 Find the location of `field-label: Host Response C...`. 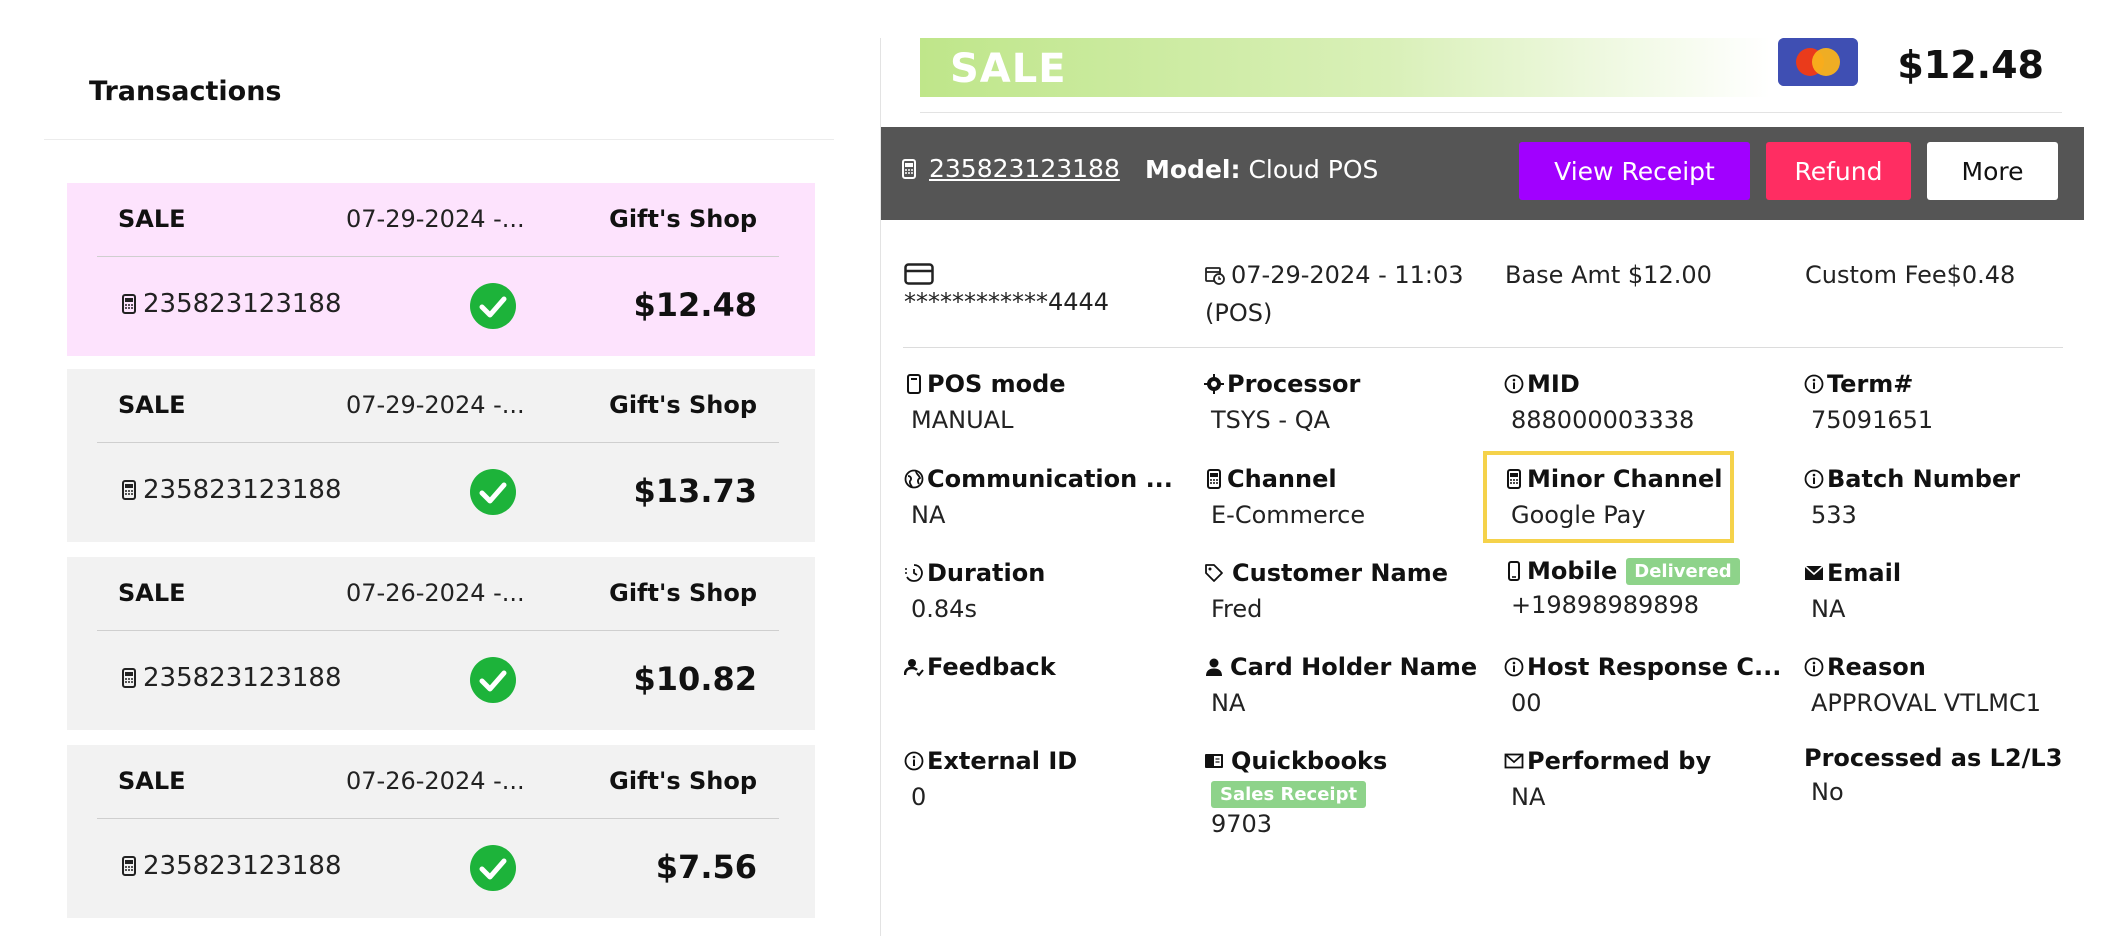

field-label: Host Response C... is located at coordinates (1654, 667).